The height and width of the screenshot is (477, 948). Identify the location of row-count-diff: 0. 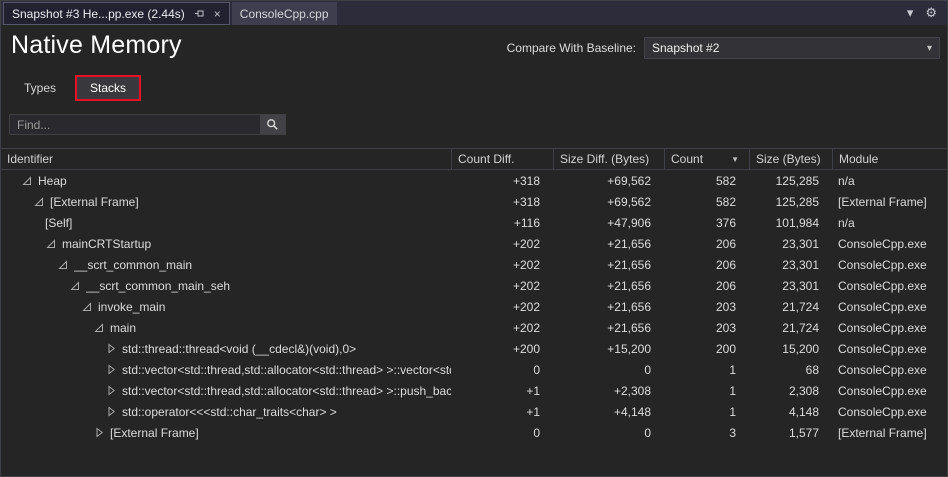
(536, 432).